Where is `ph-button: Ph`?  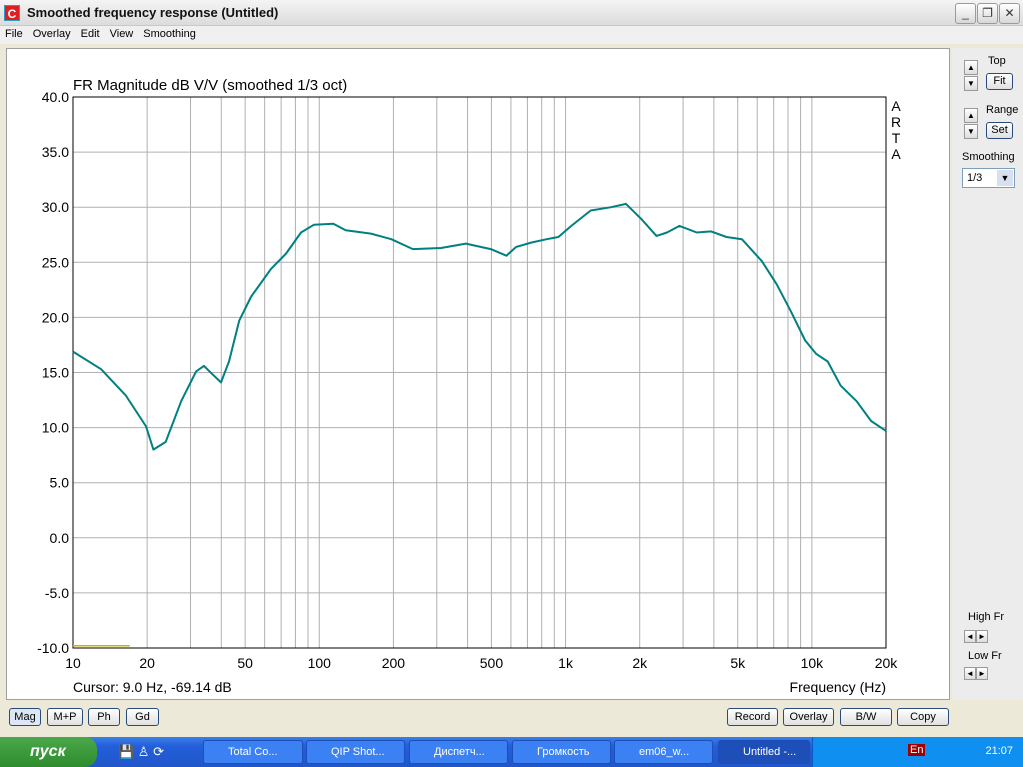
ph-button: Ph is located at coordinates (104, 717).